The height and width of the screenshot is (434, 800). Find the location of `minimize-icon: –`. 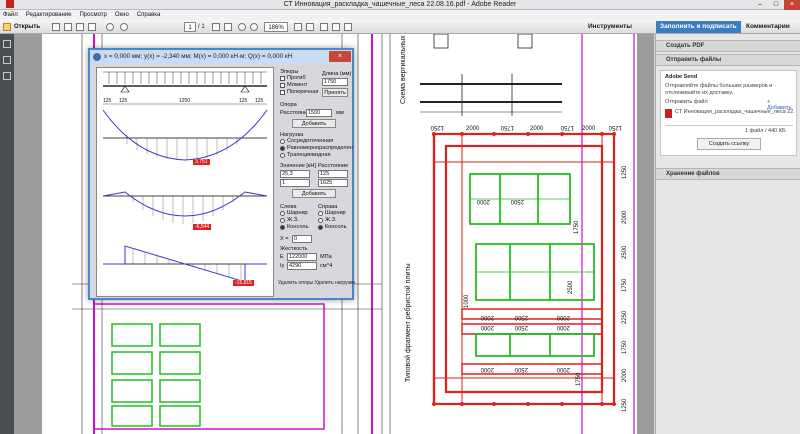

minimize-icon: – is located at coordinates (760, 5).